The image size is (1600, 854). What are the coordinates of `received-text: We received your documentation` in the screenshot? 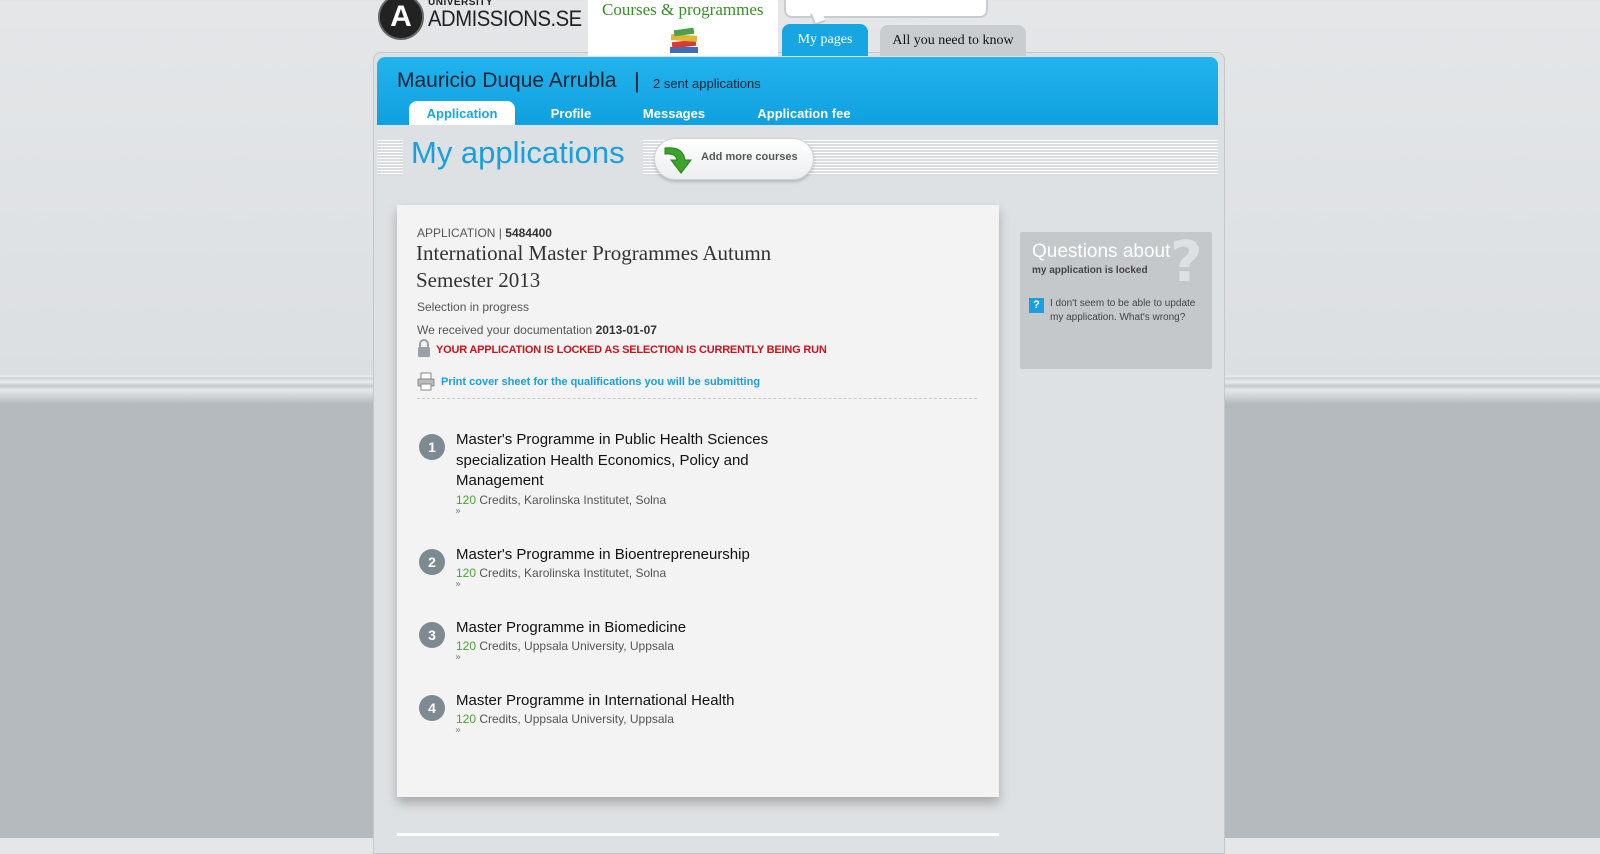 It's located at (505, 330).